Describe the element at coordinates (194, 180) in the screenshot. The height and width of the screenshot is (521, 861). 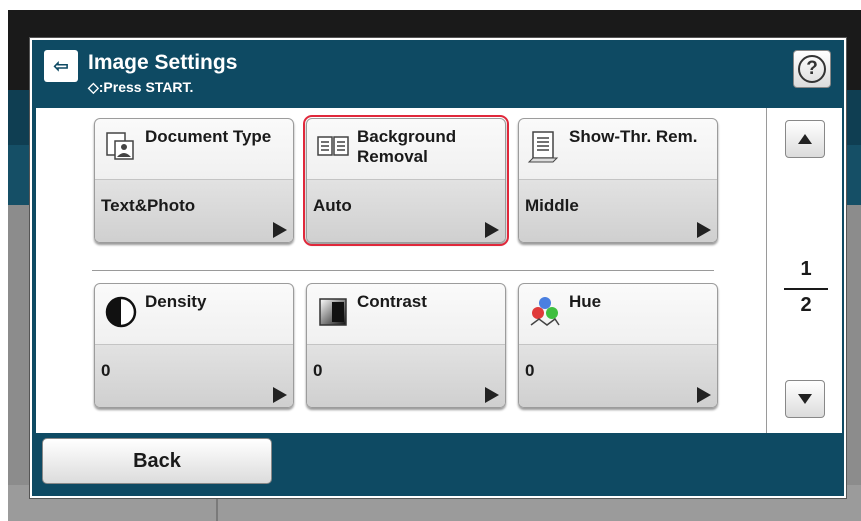
I see `document-type-button: Document Type Text&Photo` at that location.